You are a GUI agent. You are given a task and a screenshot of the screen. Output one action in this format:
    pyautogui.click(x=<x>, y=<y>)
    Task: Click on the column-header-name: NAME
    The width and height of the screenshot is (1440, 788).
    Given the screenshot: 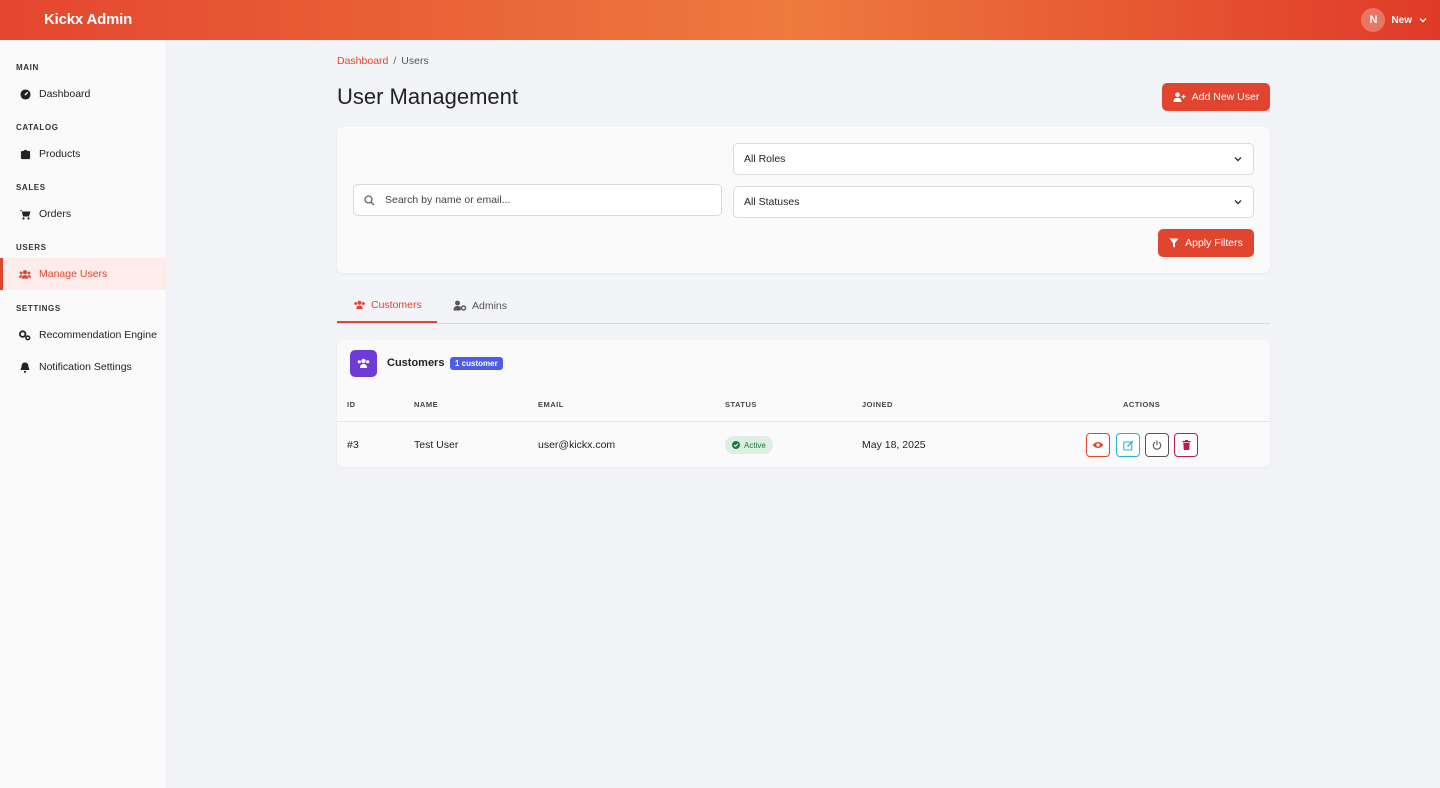 What is the action you would take?
    pyautogui.click(x=426, y=404)
    